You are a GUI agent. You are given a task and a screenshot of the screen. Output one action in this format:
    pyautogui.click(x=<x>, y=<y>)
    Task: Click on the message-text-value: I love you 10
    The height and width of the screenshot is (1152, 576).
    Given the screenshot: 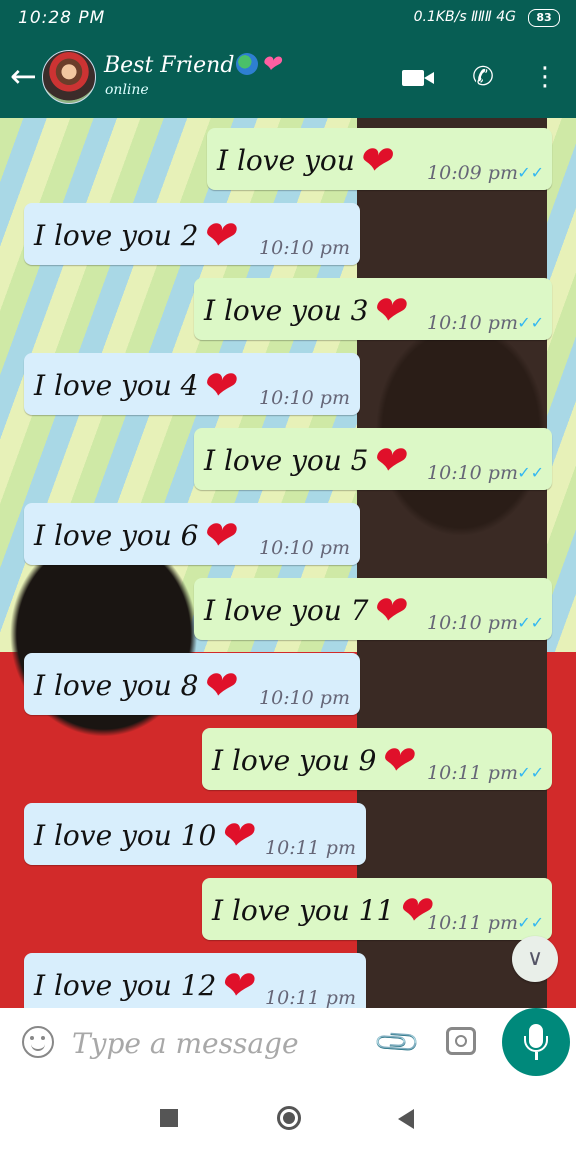 What is the action you would take?
    pyautogui.click(x=125, y=835)
    